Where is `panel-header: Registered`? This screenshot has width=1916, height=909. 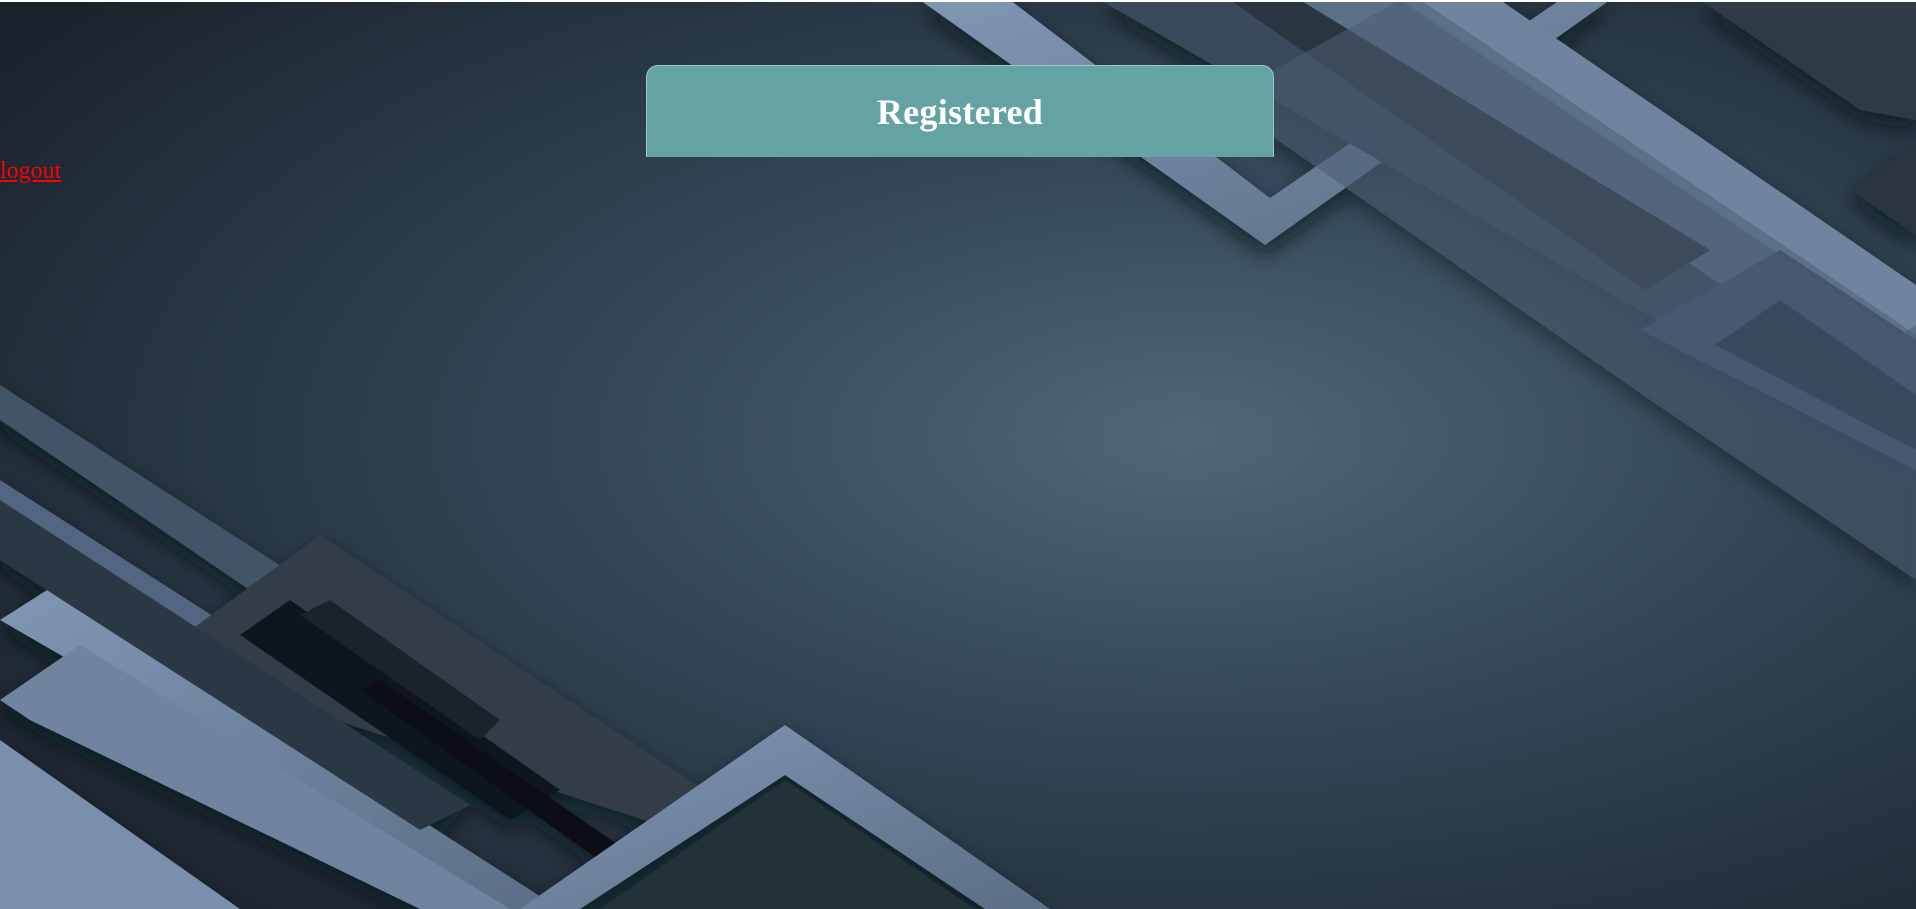
panel-header: Registered is located at coordinates (960, 111).